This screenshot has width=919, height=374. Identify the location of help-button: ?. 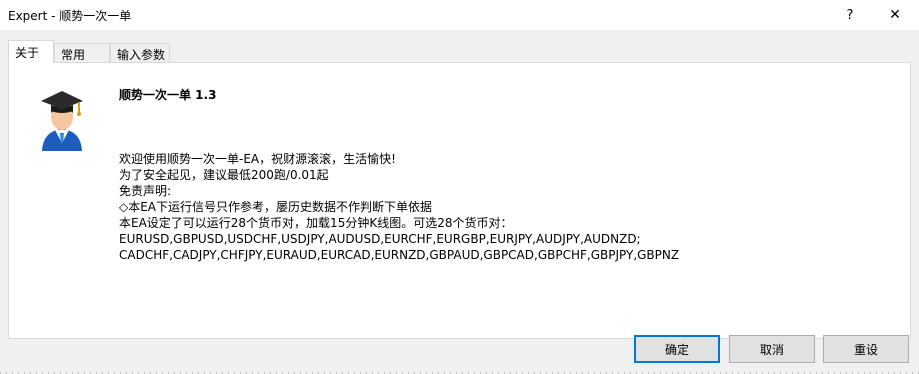
(850, 15).